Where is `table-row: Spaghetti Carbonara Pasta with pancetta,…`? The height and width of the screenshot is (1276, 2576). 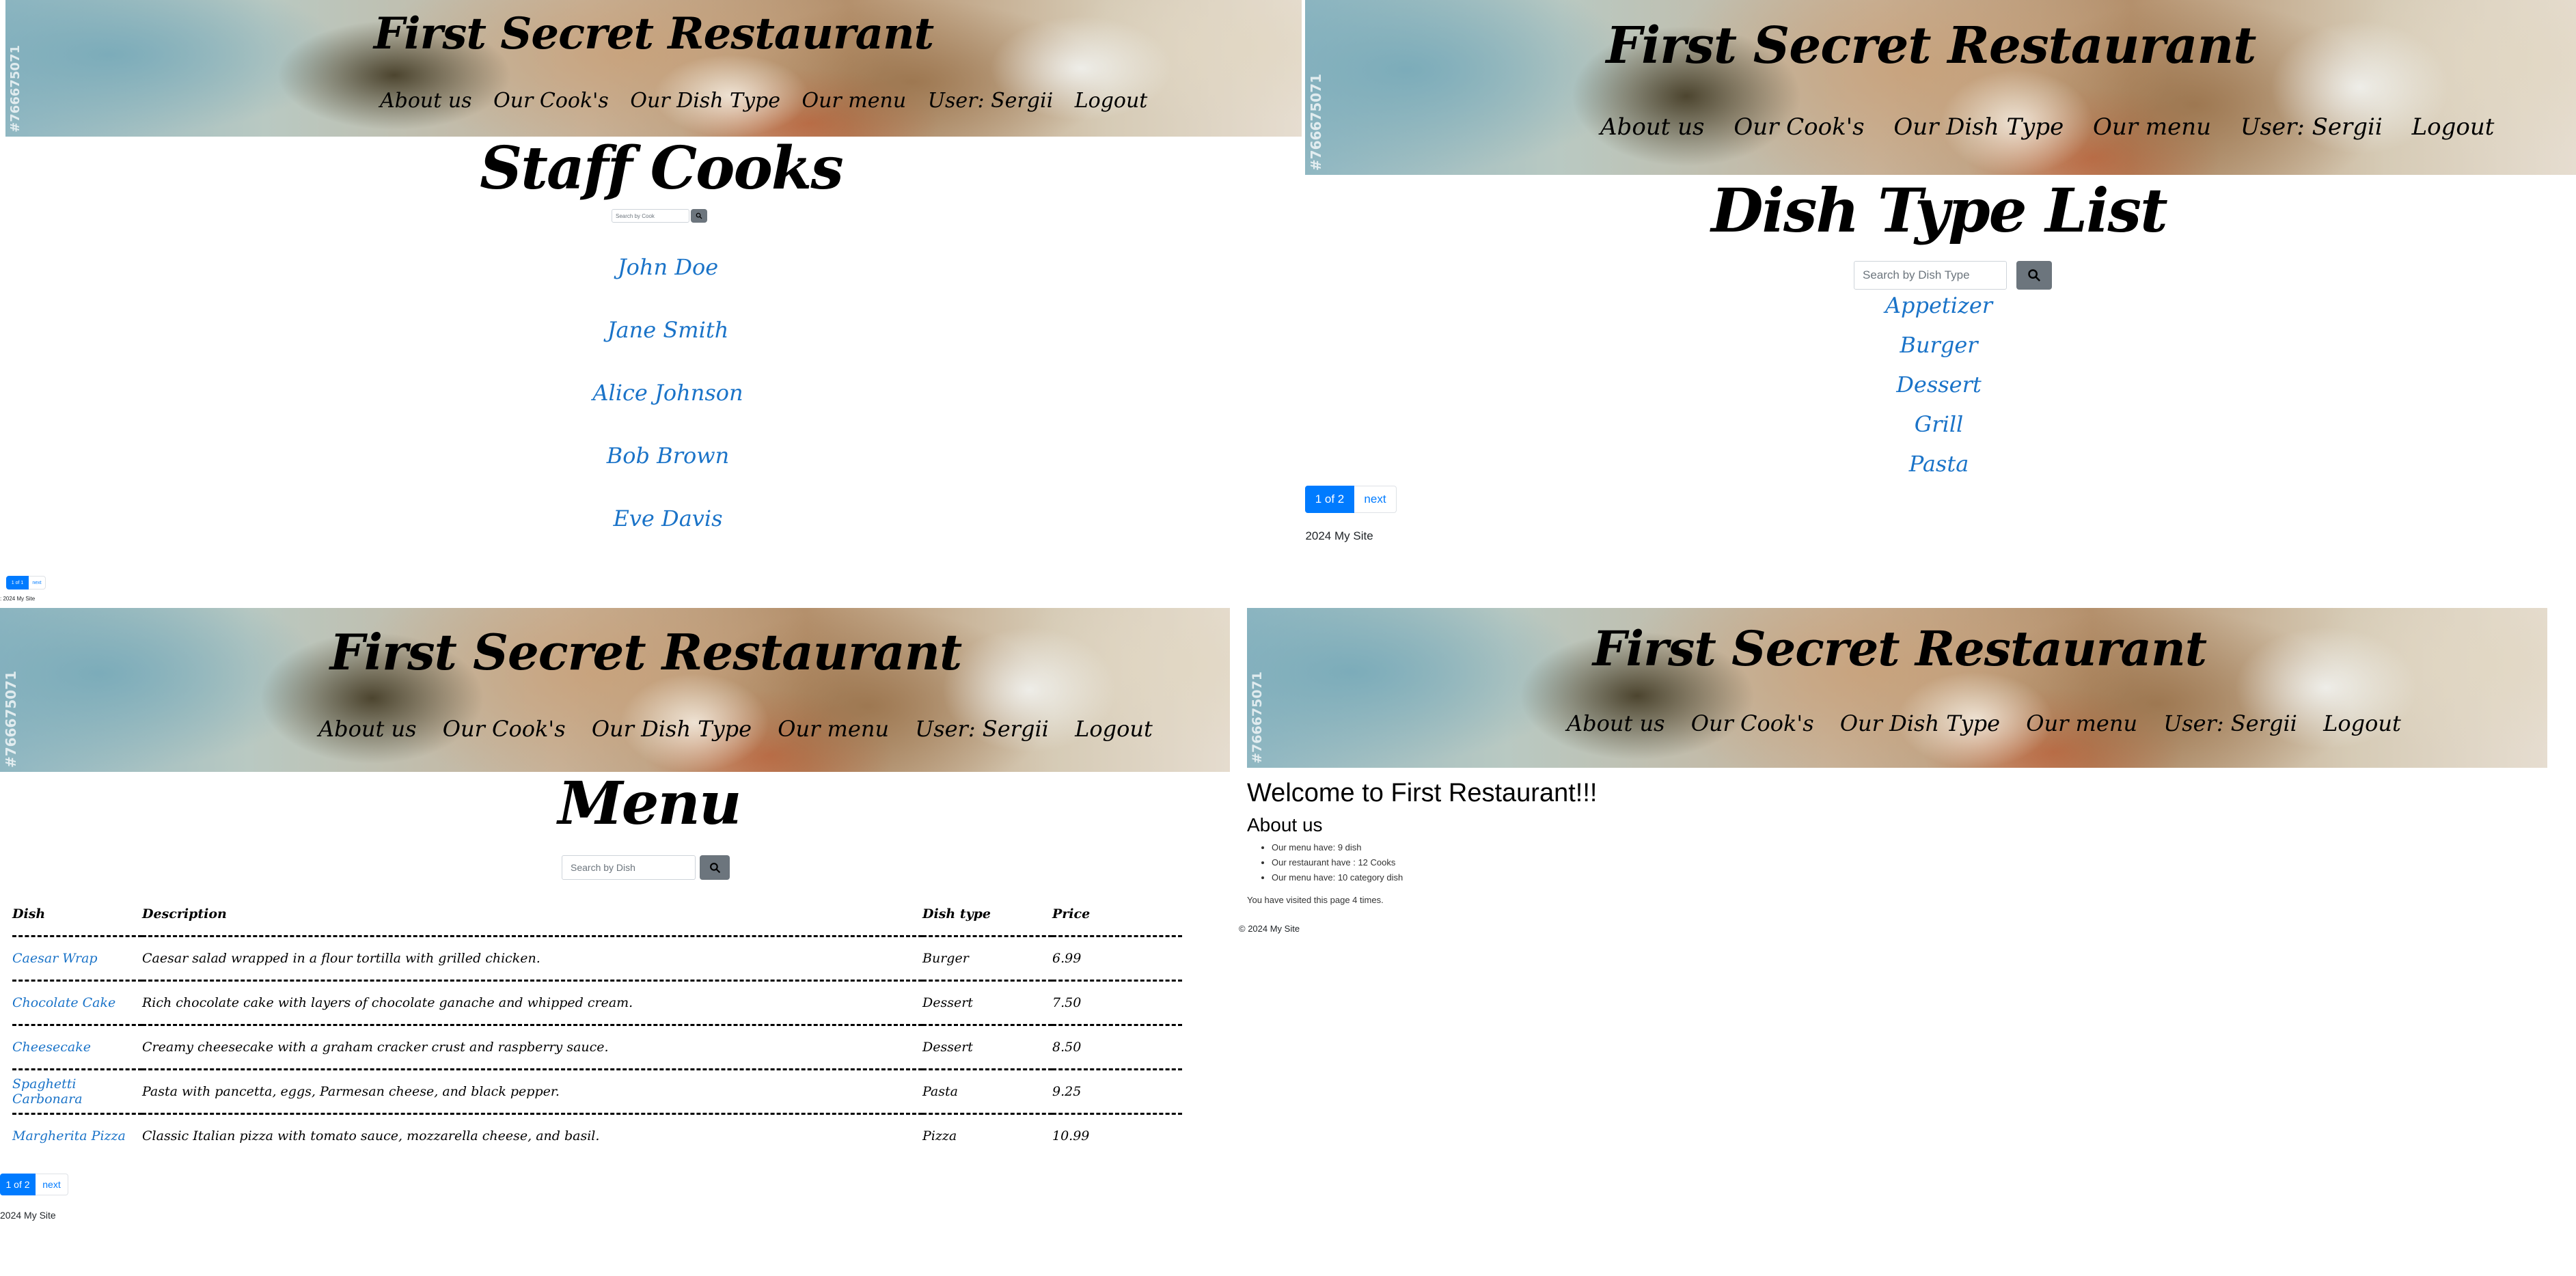
table-row: Spaghetti Carbonara Pasta with pancetta,… is located at coordinates (597, 1092).